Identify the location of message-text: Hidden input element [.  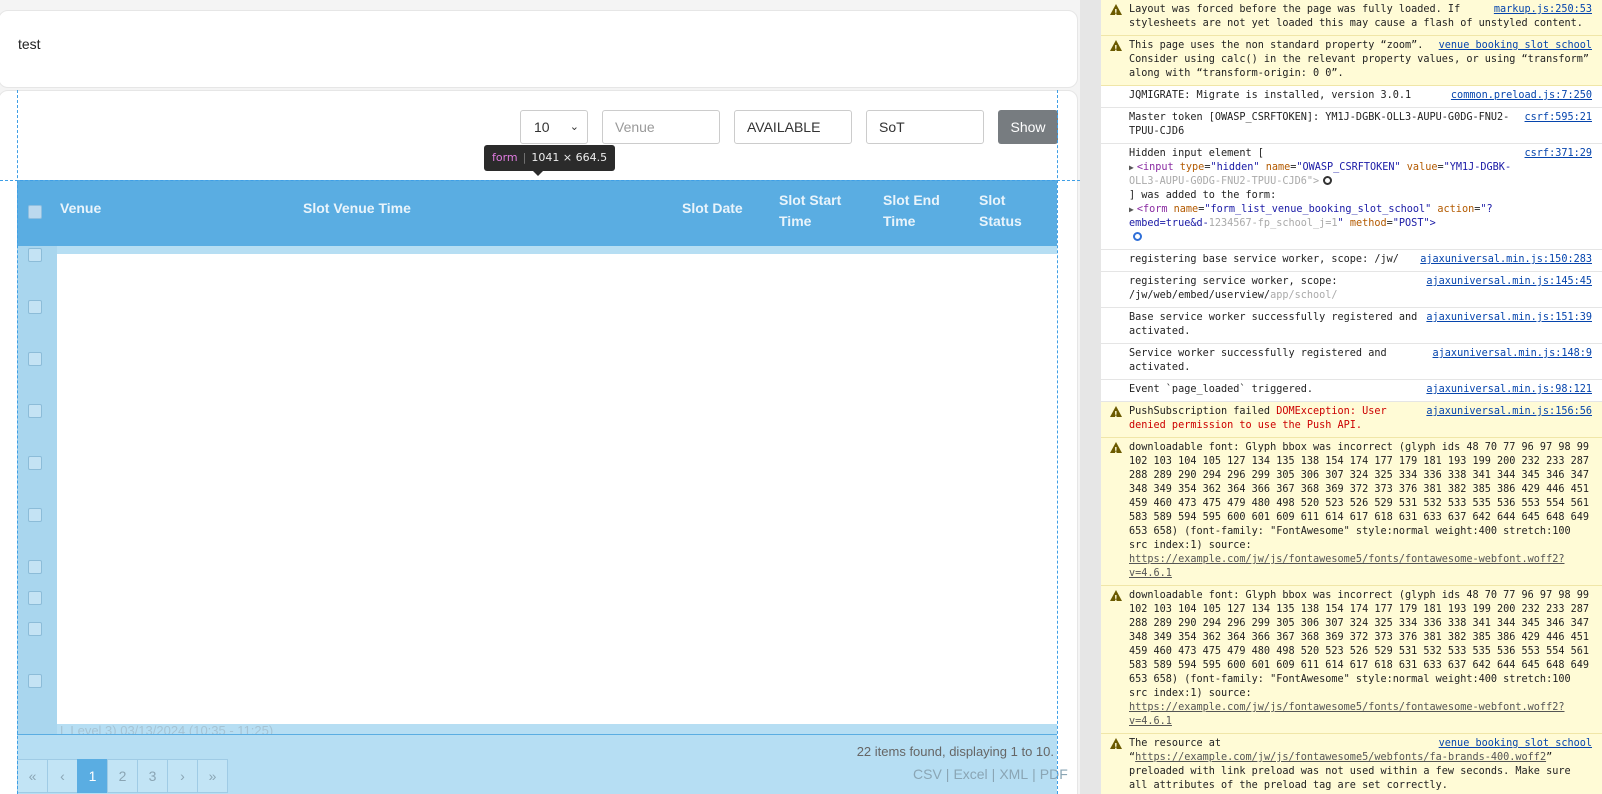
(1196, 153).